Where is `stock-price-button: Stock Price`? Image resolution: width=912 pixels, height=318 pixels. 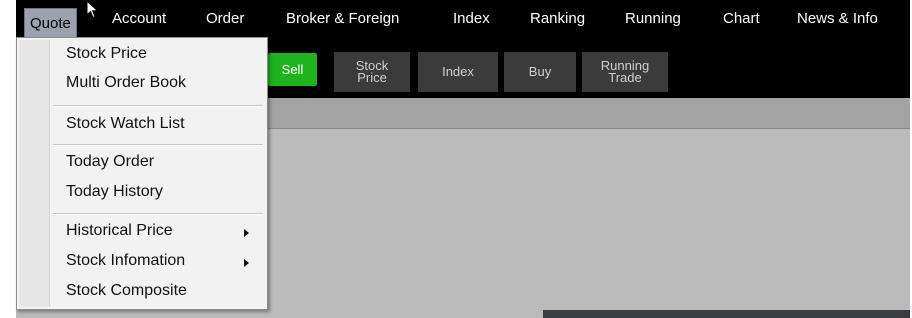
stock-price-button: Stock Price is located at coordinates (372, 72).